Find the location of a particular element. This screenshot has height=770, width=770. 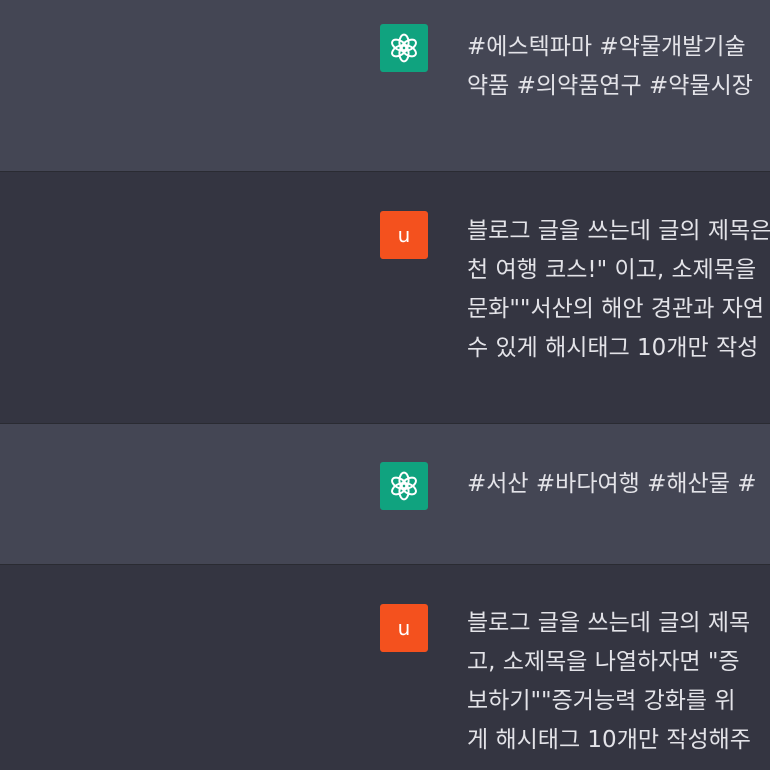

message-line: #서산 #바다여행 #해산물 # is located at coordinates (612, 484).